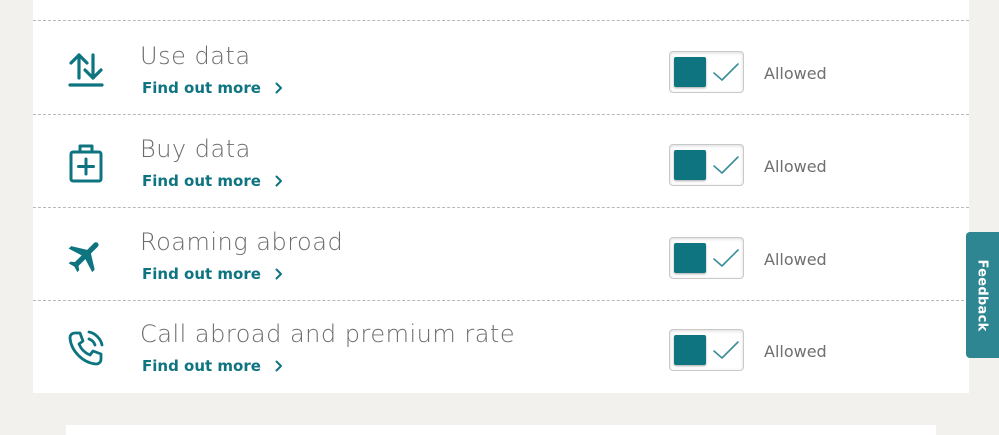 The image size is (999, 435). I want to click on phone-call-icon, so click(86, 348).